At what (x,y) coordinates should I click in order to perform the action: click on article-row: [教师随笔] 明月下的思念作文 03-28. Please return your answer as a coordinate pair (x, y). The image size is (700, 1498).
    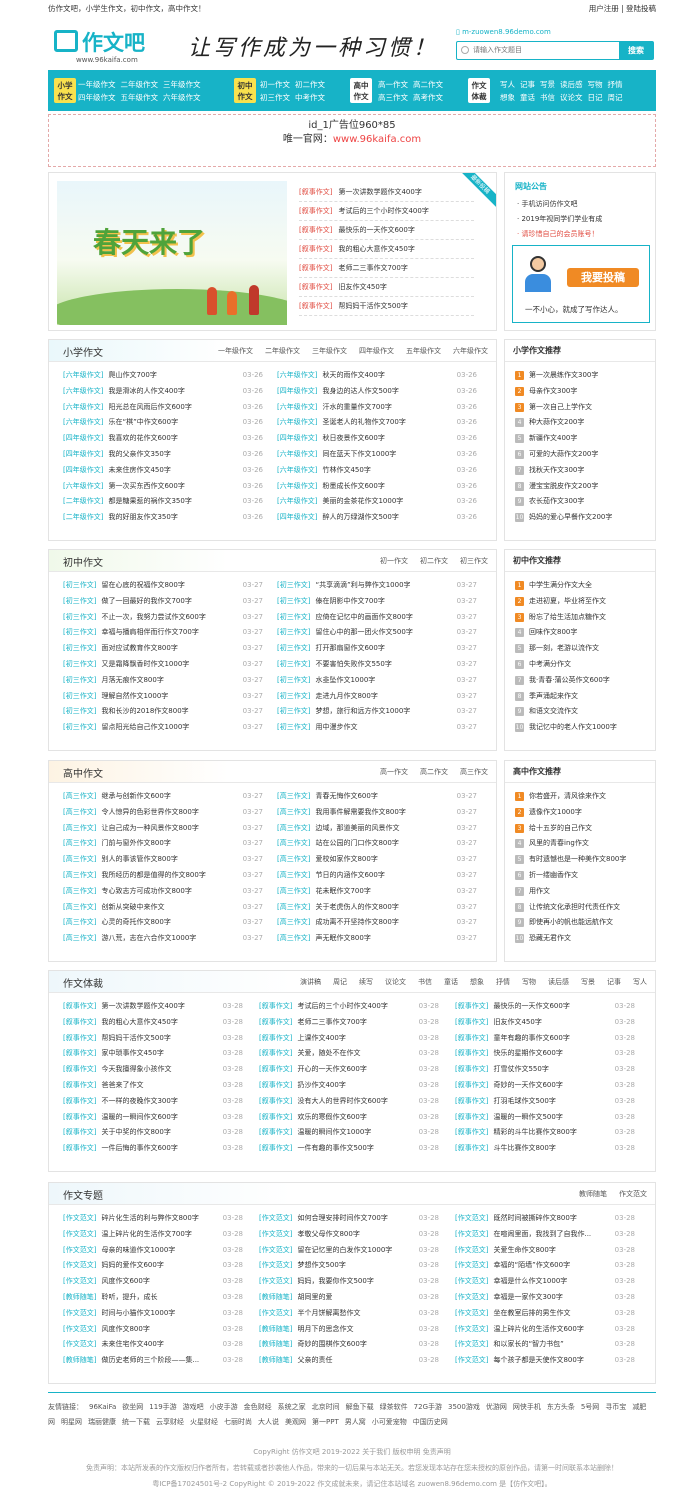
    Looking at the image, I should click on (349, 1330).